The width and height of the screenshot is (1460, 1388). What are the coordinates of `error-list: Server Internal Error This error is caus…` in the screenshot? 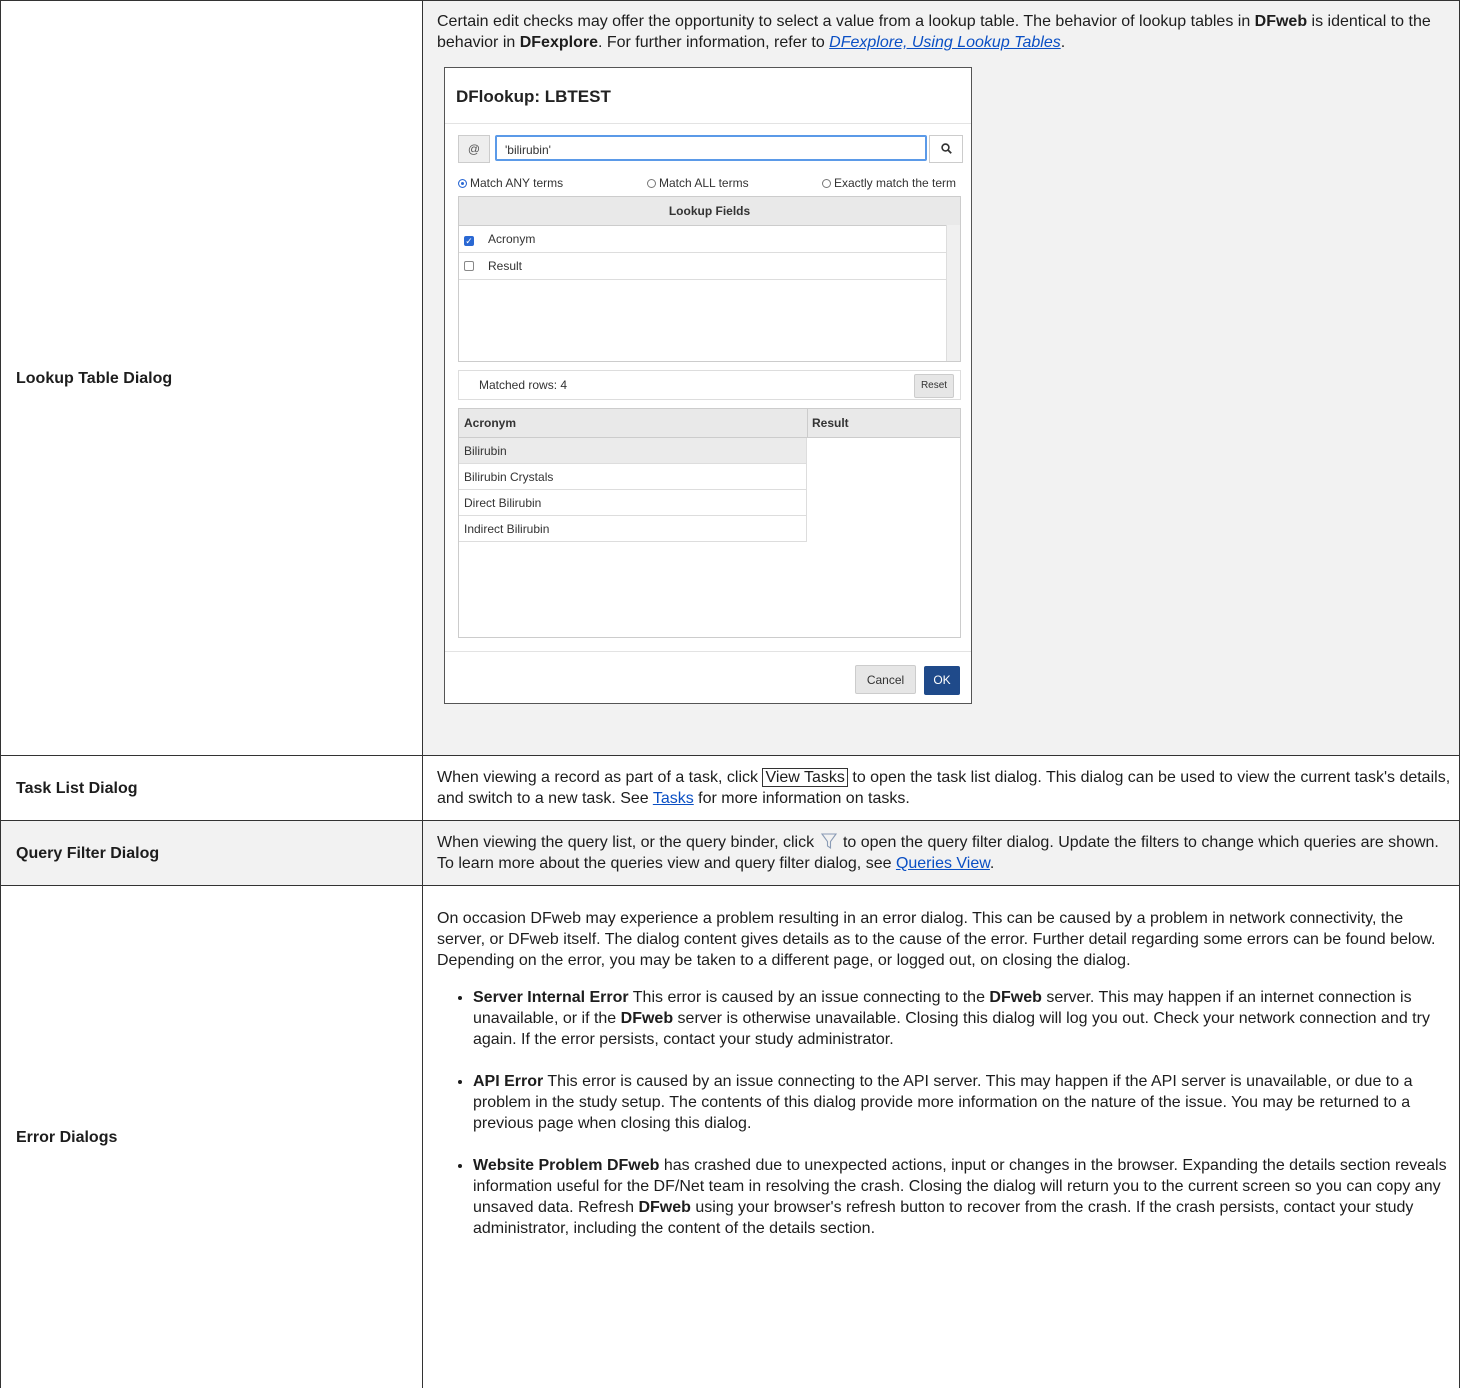 It's located at (944, 1113).